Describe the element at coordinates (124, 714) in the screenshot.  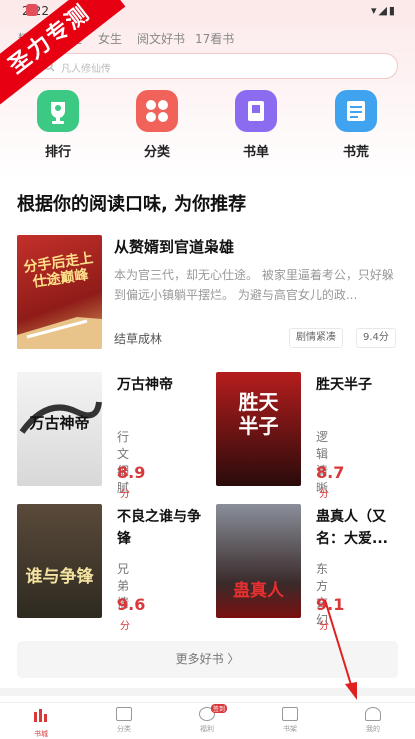
I see `grid-icon` at that location.